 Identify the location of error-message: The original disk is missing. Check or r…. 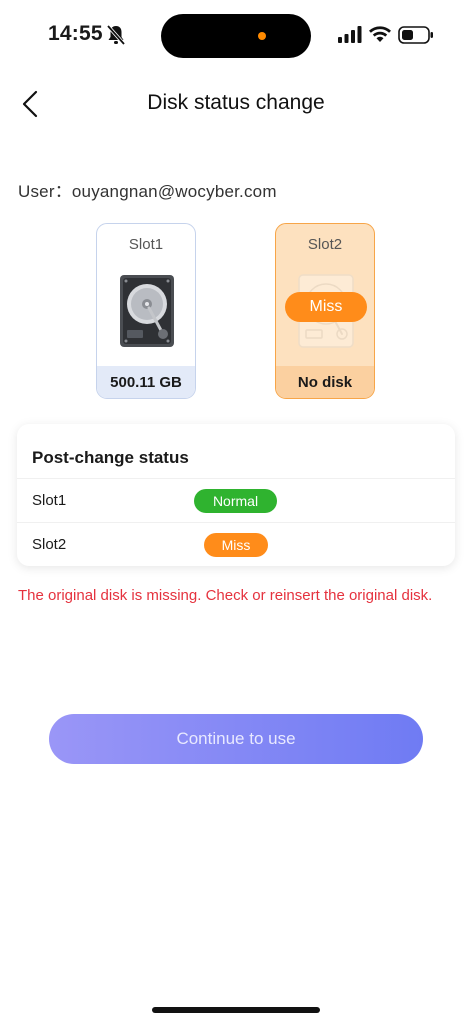
(225, 595).